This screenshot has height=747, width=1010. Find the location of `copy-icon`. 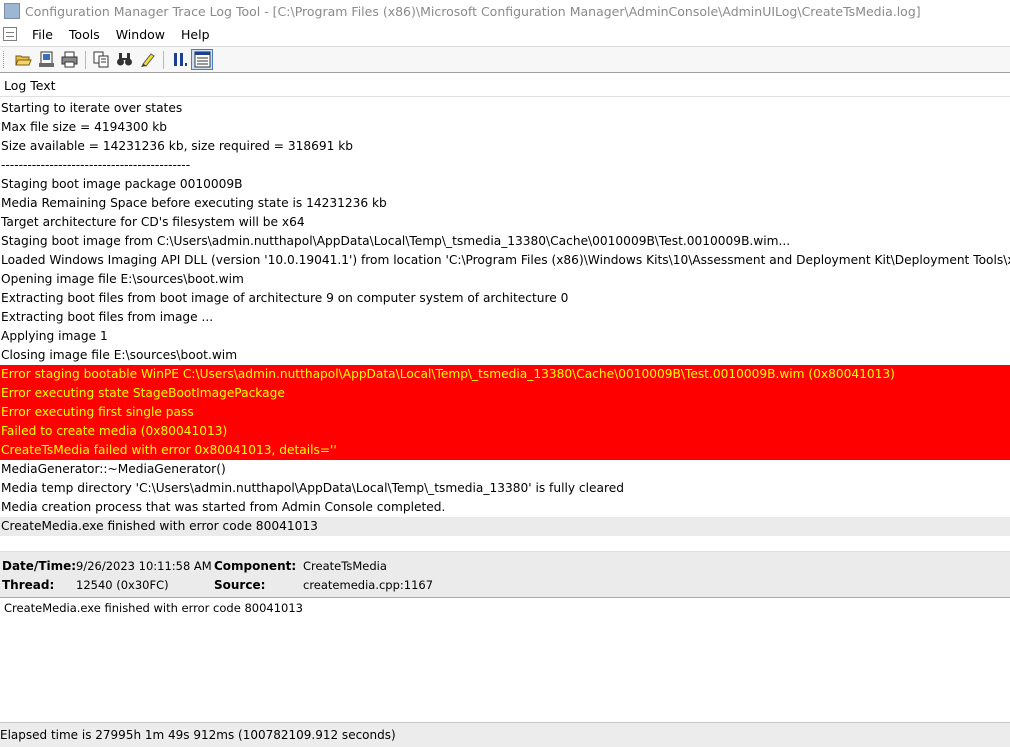

copy-icon is located at coordinates (100, 59).